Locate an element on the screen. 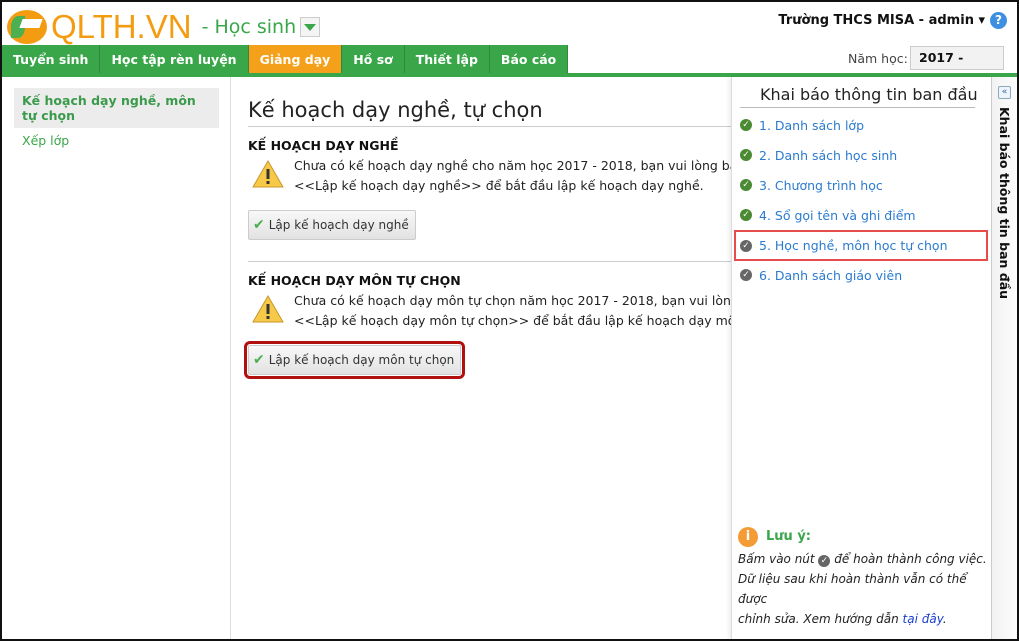  step-label: 4. Sổ gọi tên và ghi điểm is located at coordinates (837, 215).